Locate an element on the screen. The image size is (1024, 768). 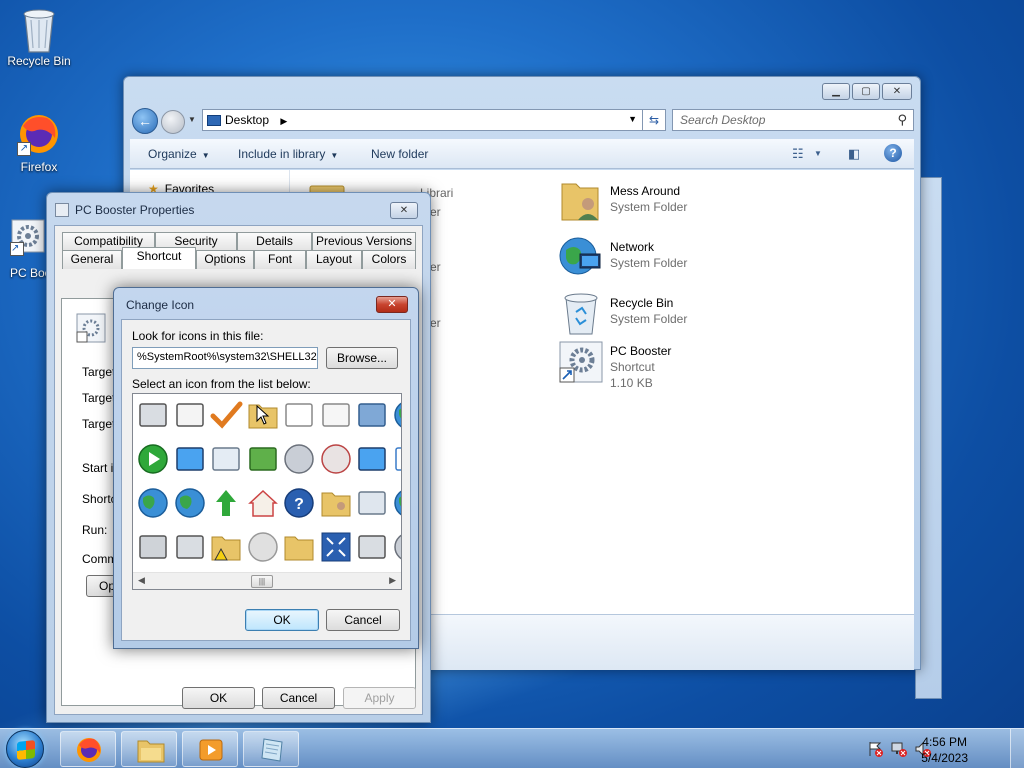
address-bar: Desktop ▶ ▼ is located at coordinates (423, 120).